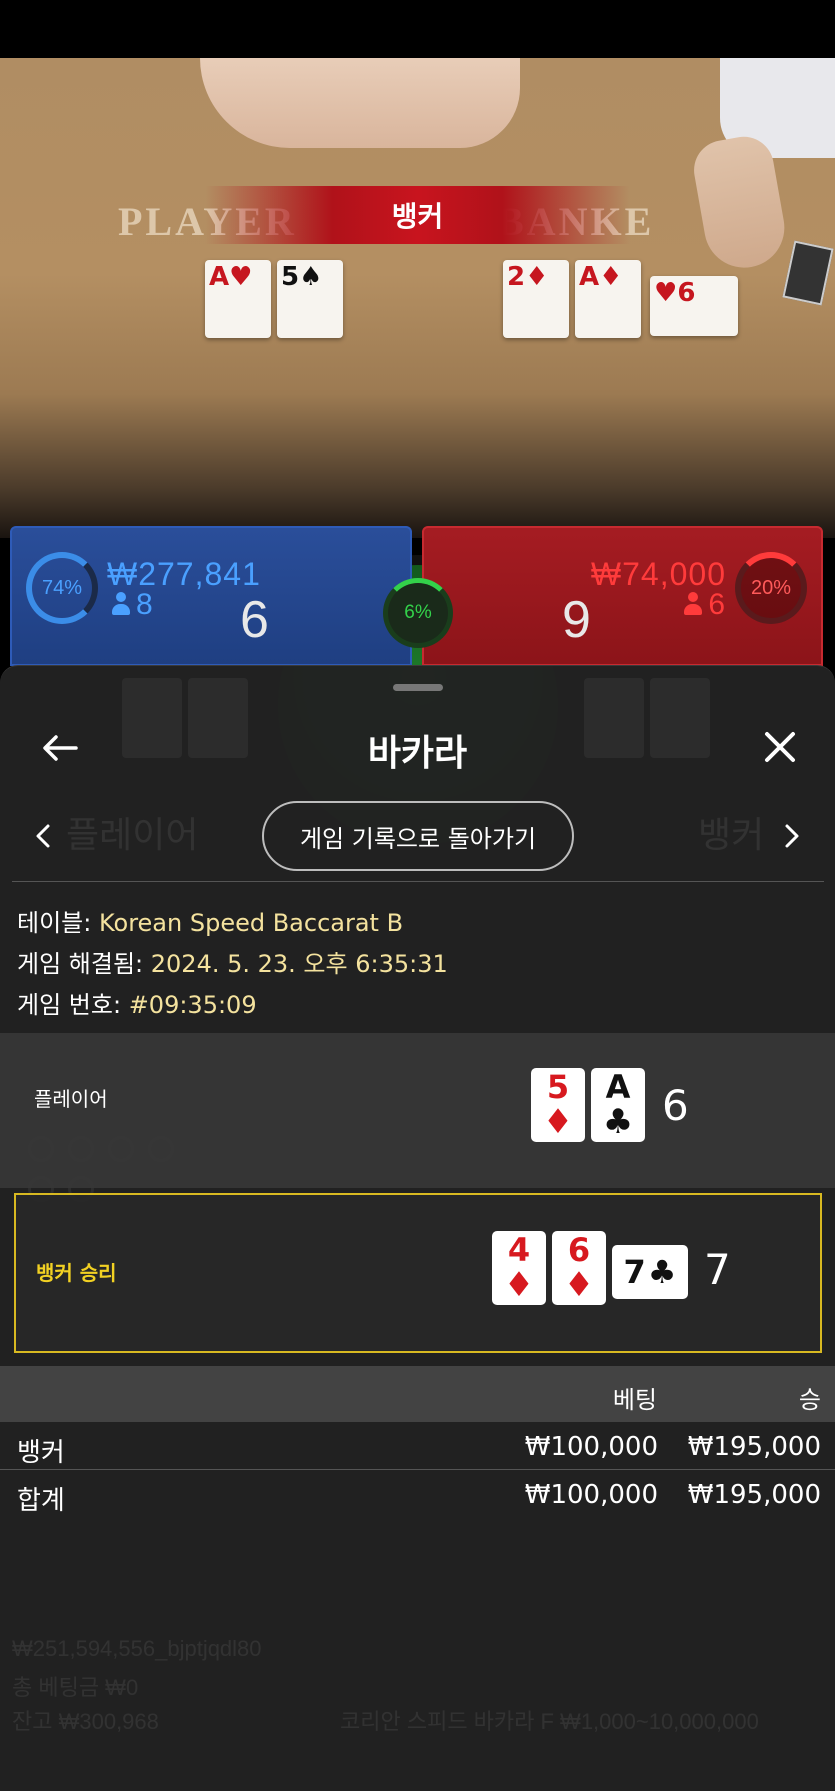 The height and width of the screenshot is (1791, 835). What do you see at coordinates (54, 923) in the screenshot?
I see `info-table-label: 테이블:` at bounding box center [54, 923].